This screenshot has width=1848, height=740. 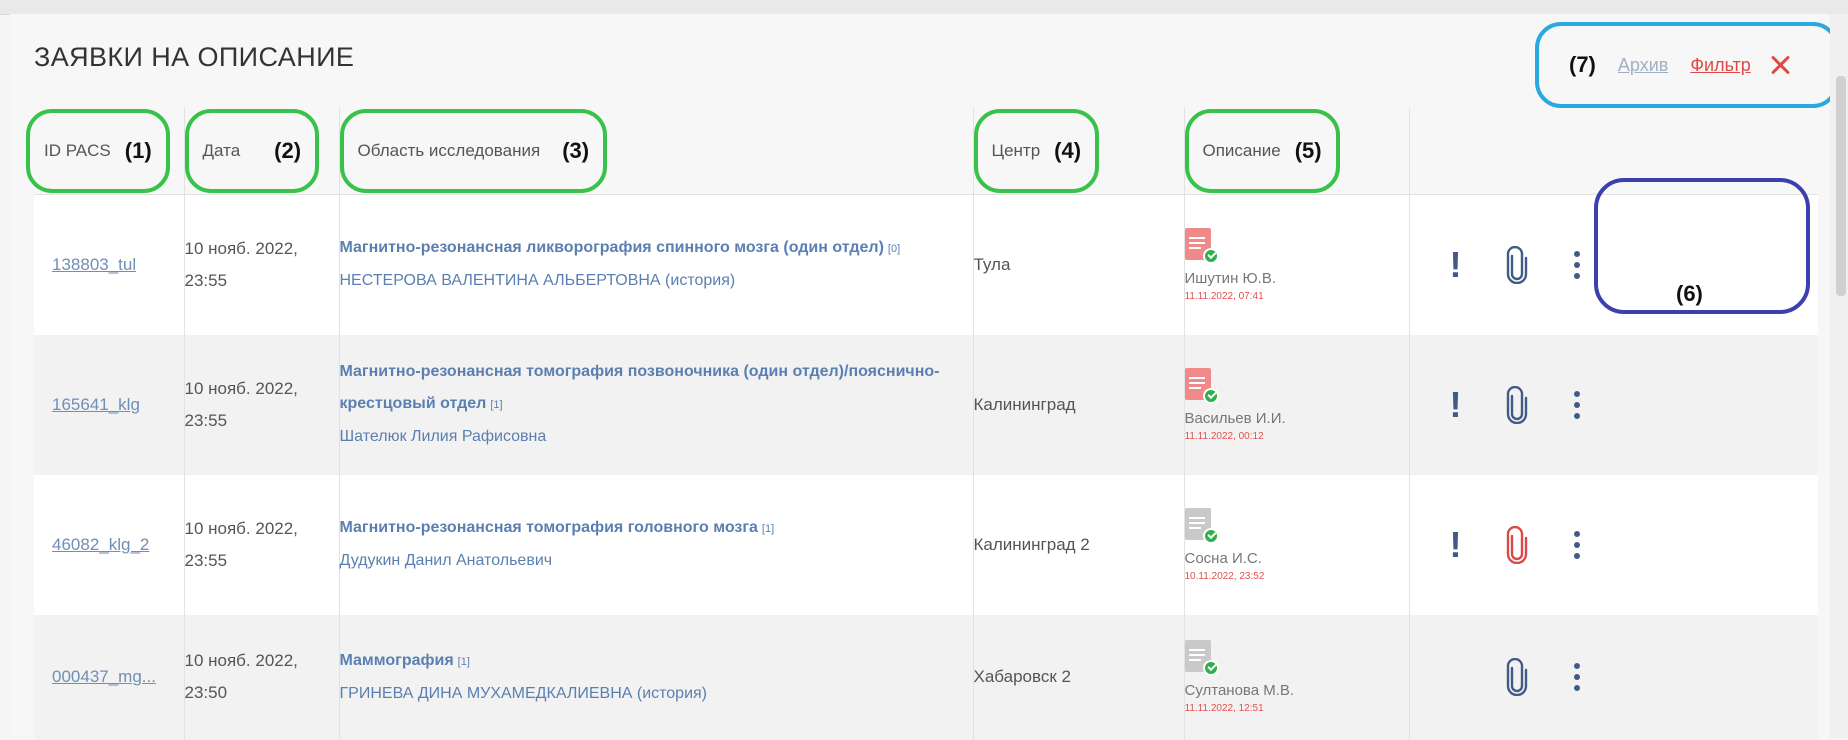 What do you see at coordinates (1235, 418) in the screenshot?
I see `author-name: Васильев И.И.` at bounding box center [1235, 418].